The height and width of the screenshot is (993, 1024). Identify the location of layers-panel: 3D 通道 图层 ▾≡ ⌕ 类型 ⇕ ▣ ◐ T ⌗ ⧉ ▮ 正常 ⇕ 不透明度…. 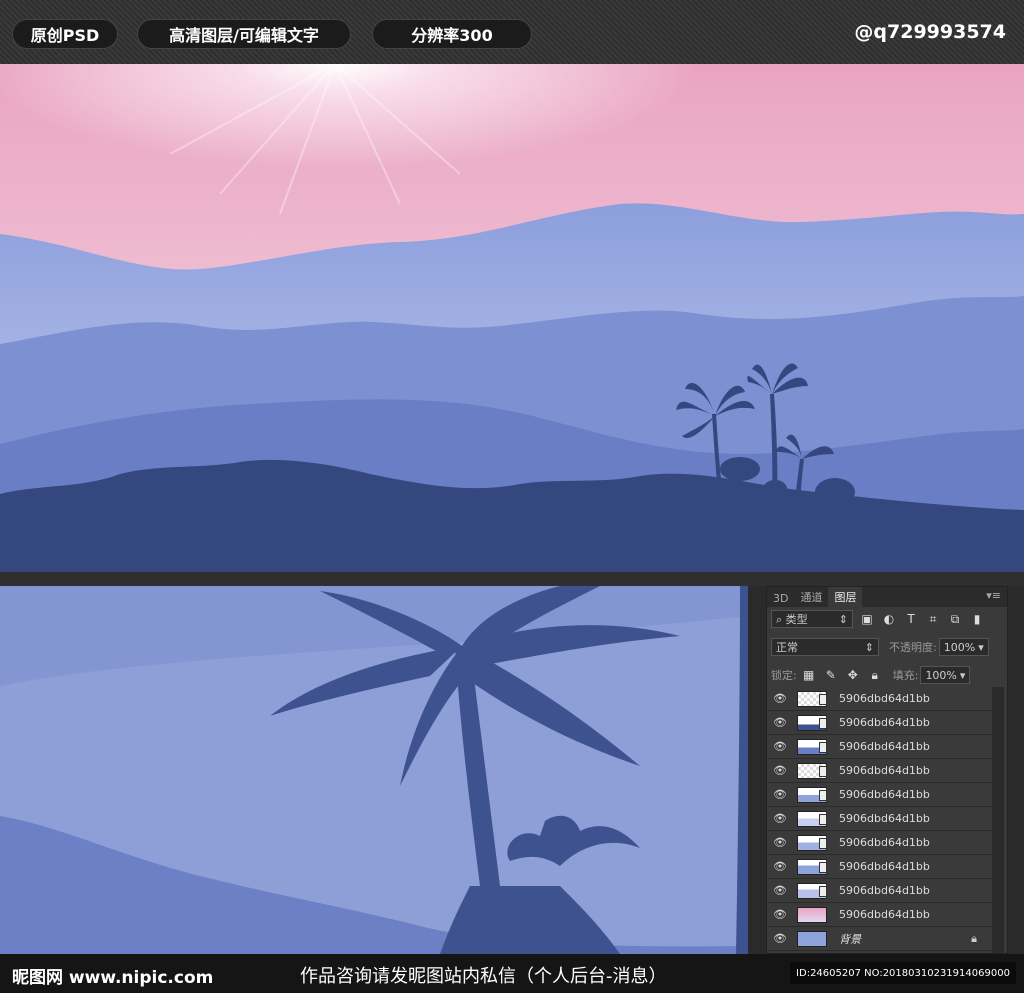
(887, 770).